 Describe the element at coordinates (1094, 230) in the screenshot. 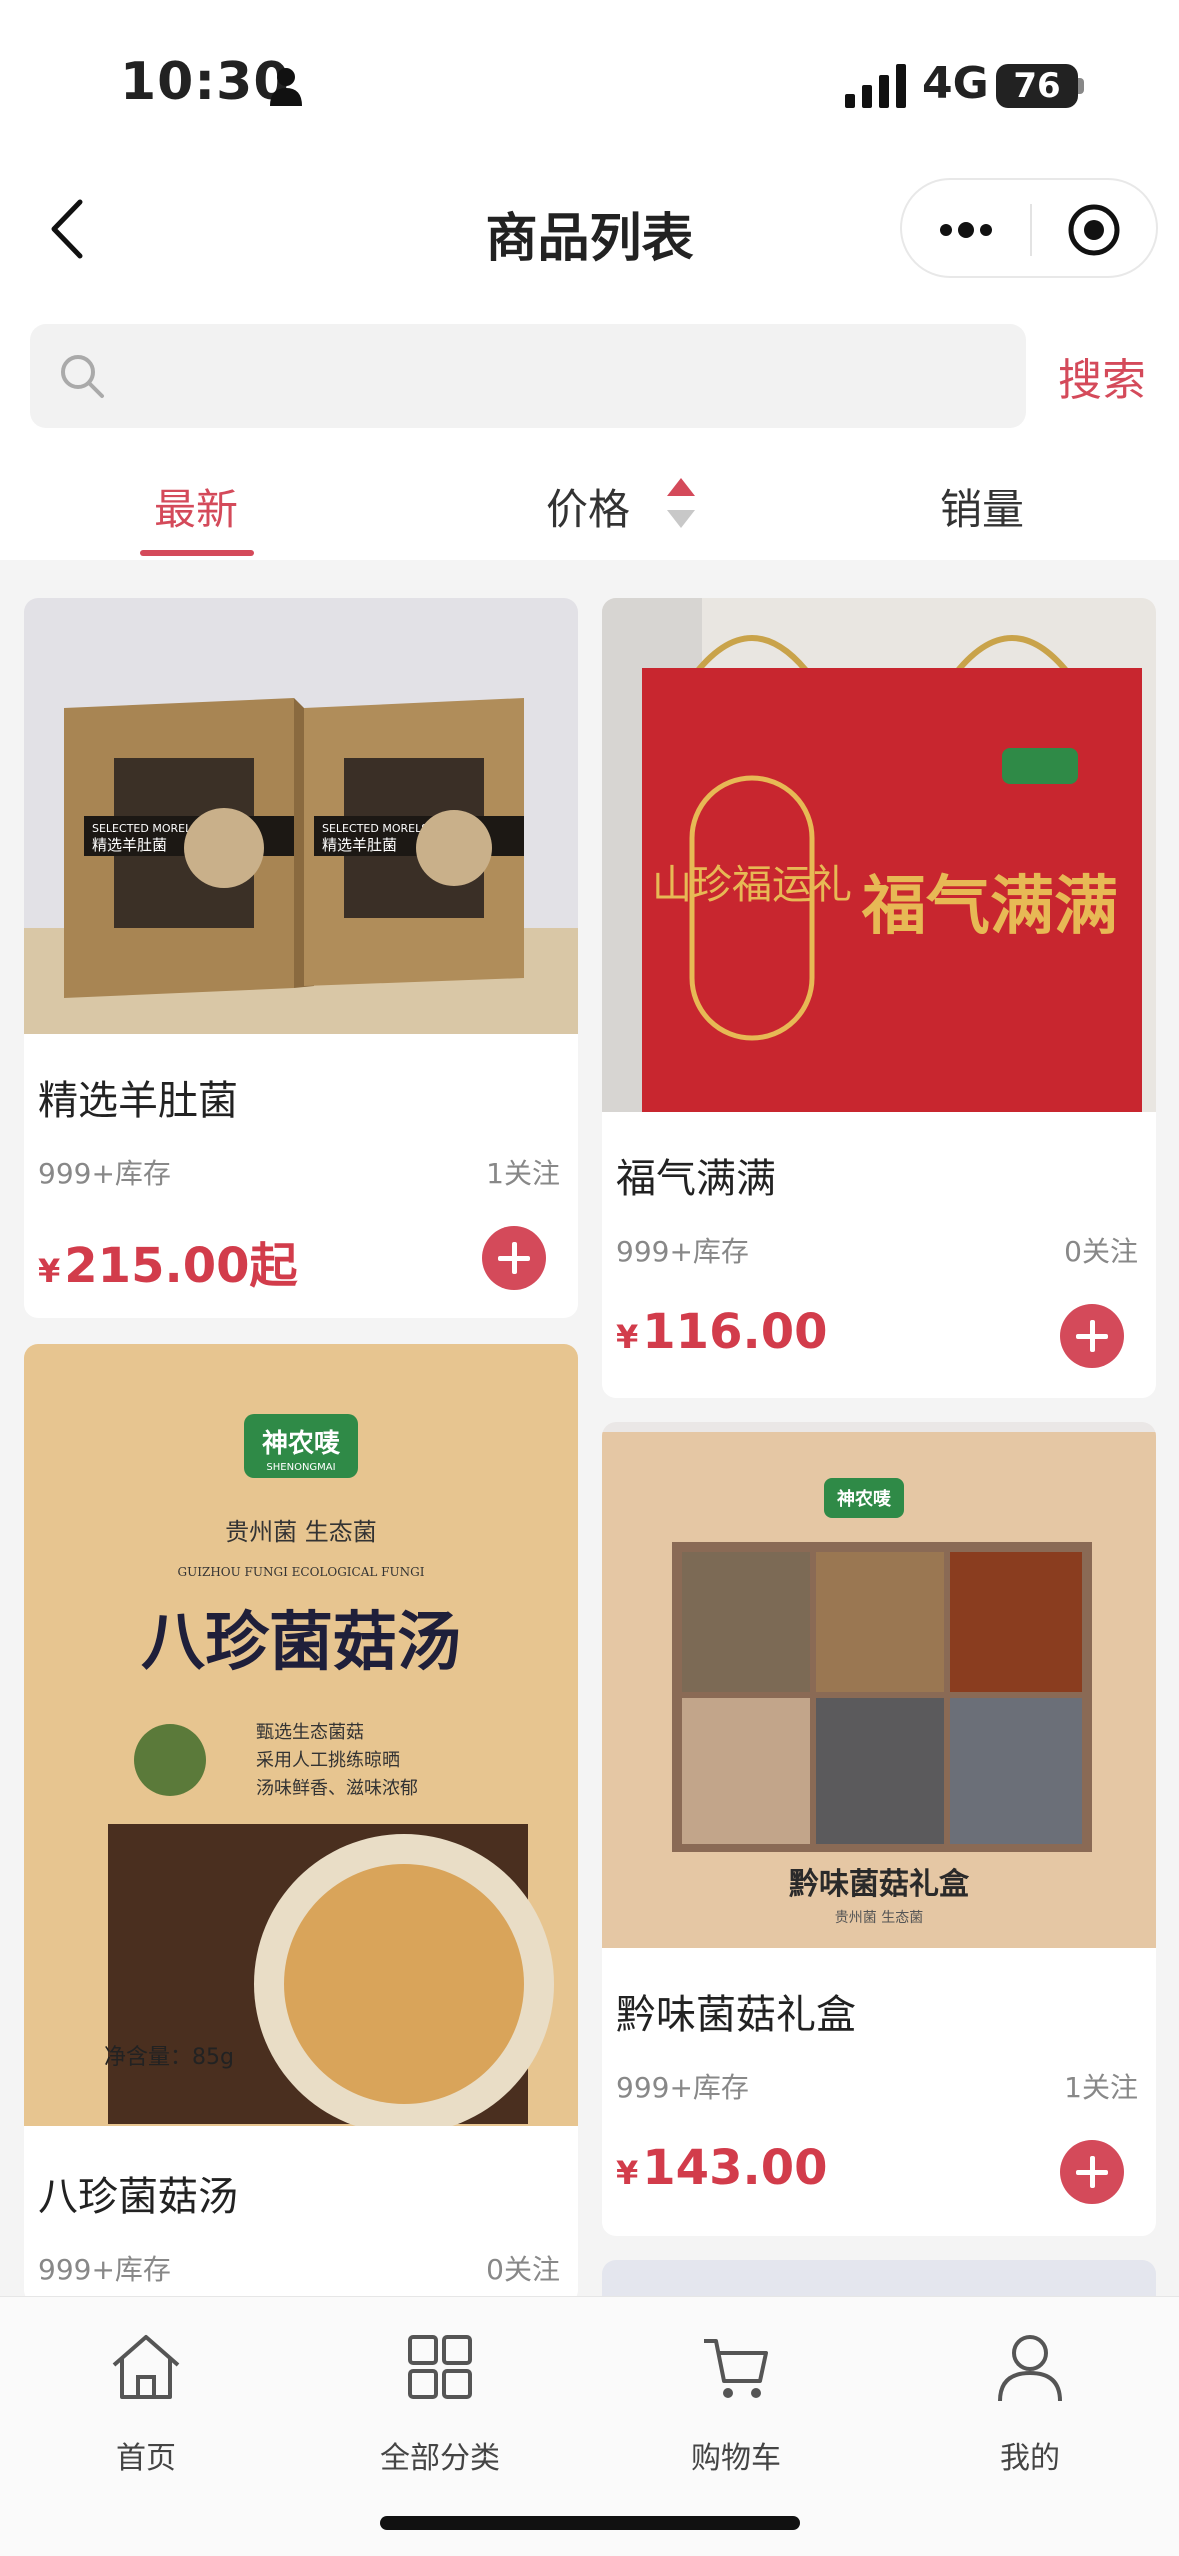

I see `close-target-icon` at that location.